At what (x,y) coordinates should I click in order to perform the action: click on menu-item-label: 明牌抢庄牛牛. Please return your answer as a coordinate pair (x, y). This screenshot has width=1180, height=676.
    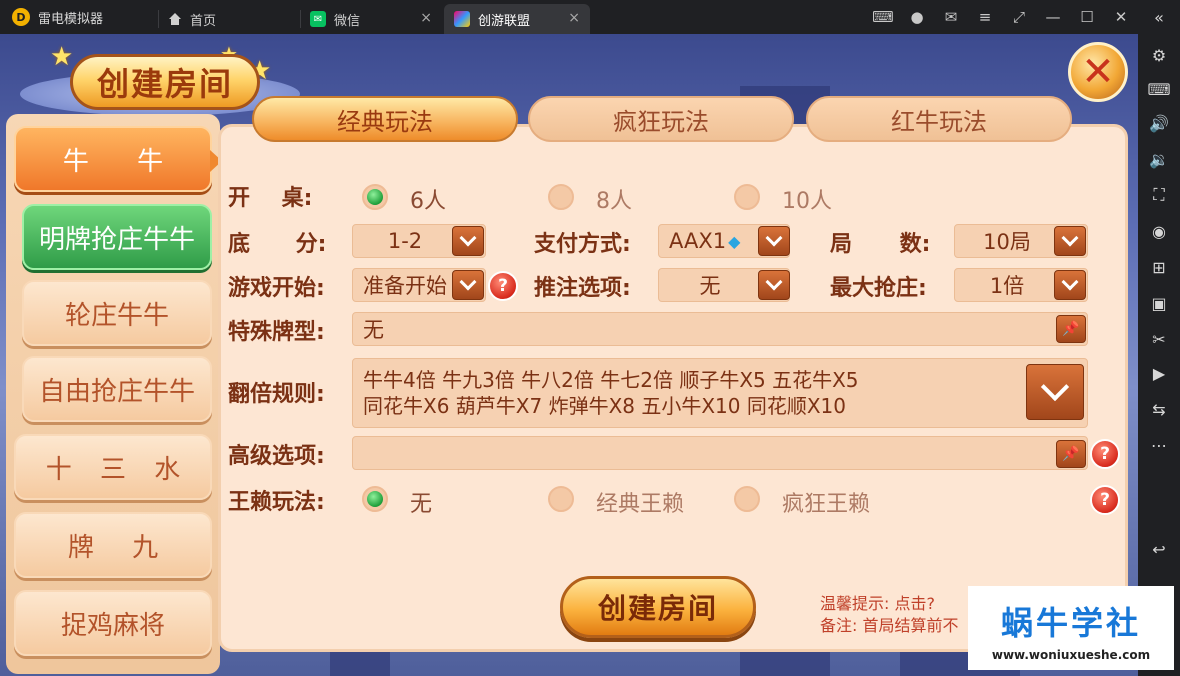
    Looking at the image, I should click on (116, 239).